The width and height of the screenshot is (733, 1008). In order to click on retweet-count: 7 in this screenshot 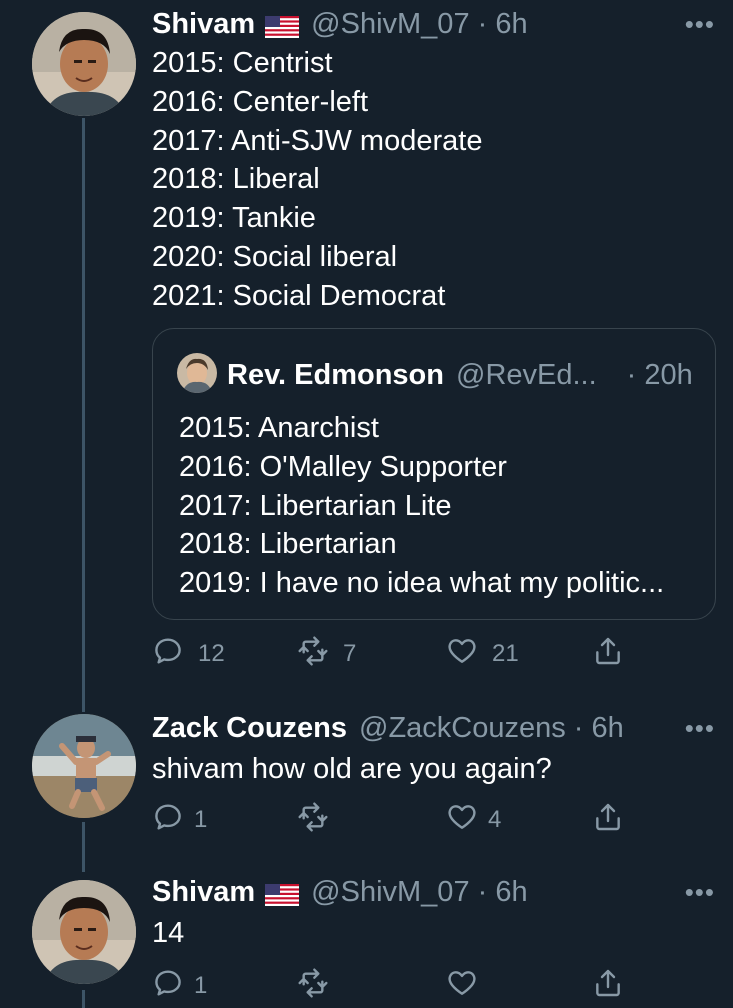, I will do `click(350, 653)`.